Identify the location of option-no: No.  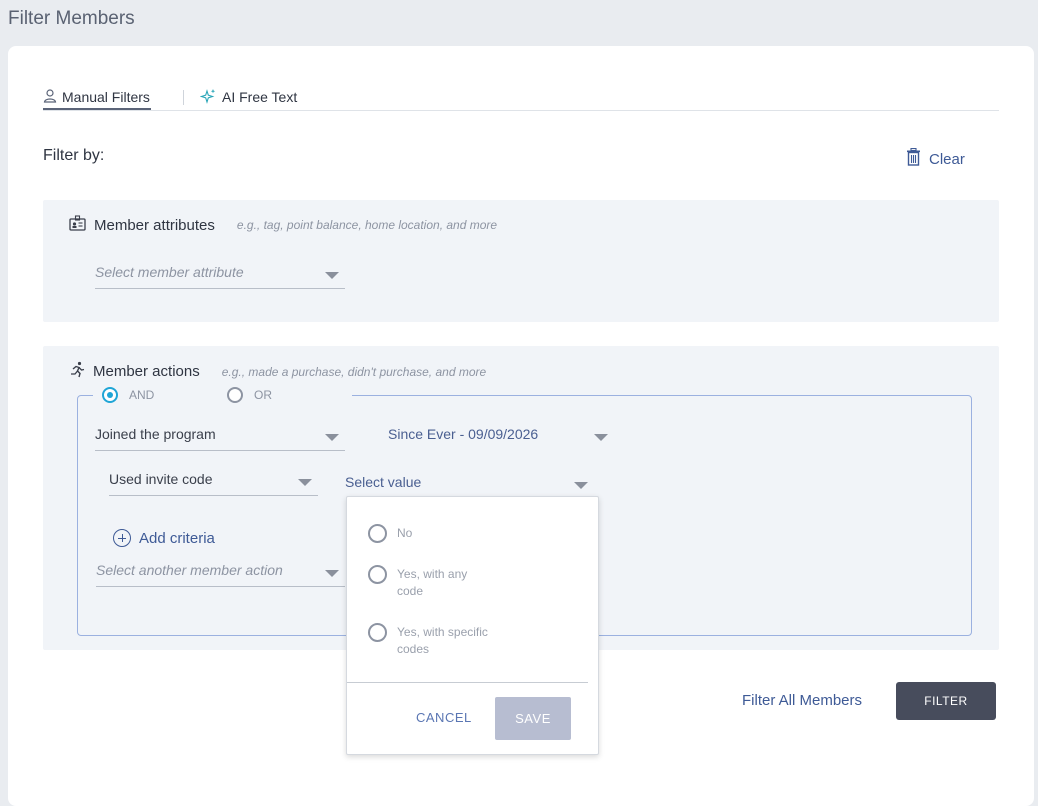
(443, 533).